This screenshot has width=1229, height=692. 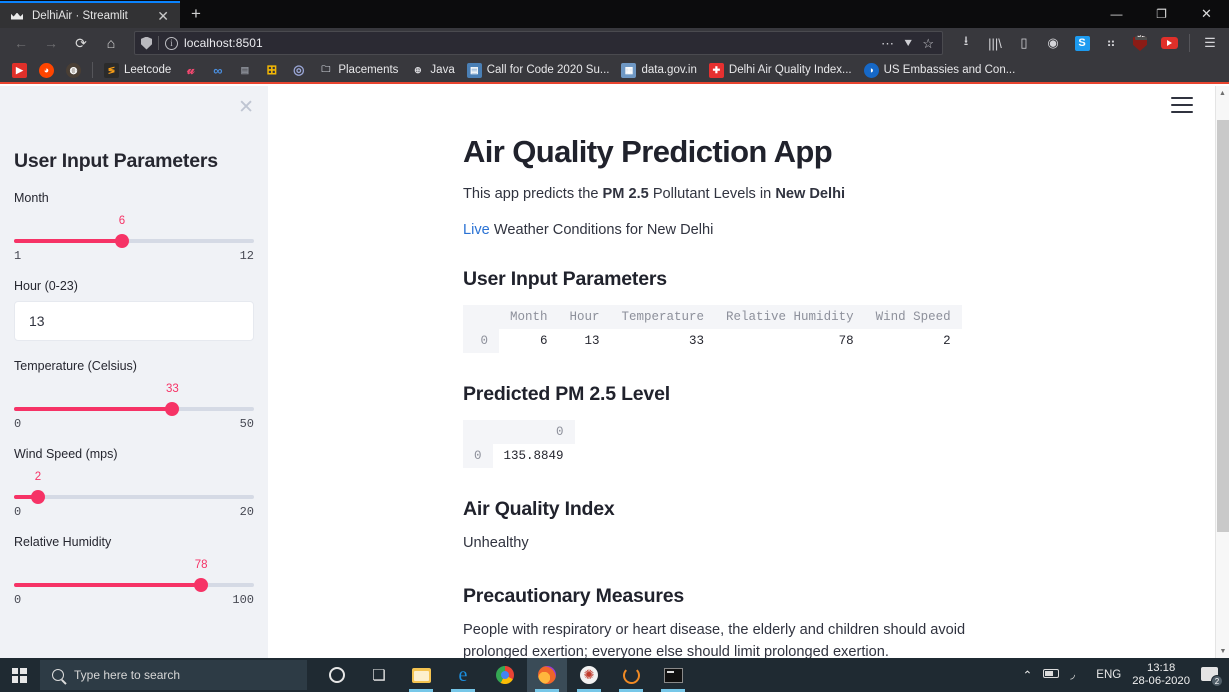 I want to click on scrollbar-thumb, so click(x=1223, y=326).